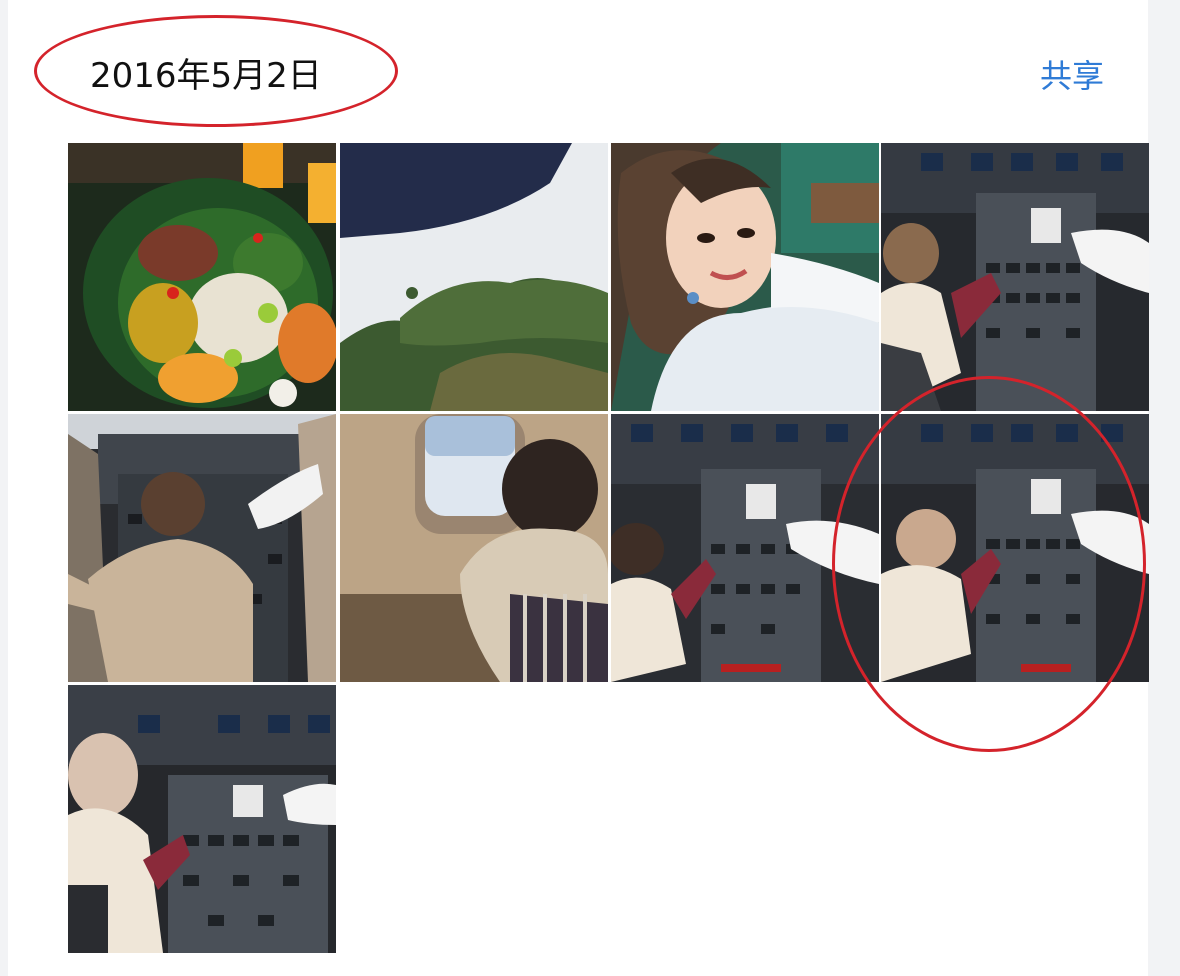  I want to click on photo-thumbnail-selfie, so click(745, 277).